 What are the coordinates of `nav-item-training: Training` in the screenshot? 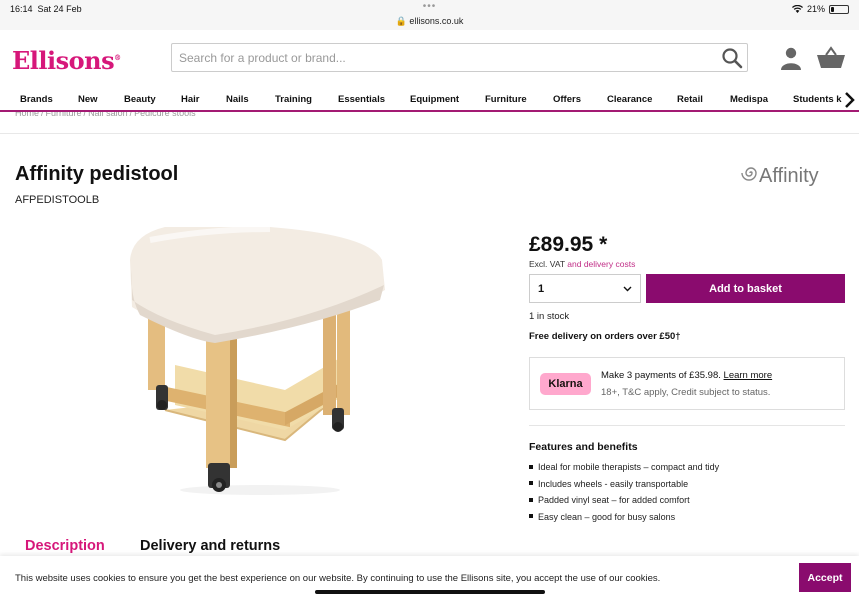 It's located at (293, 99).